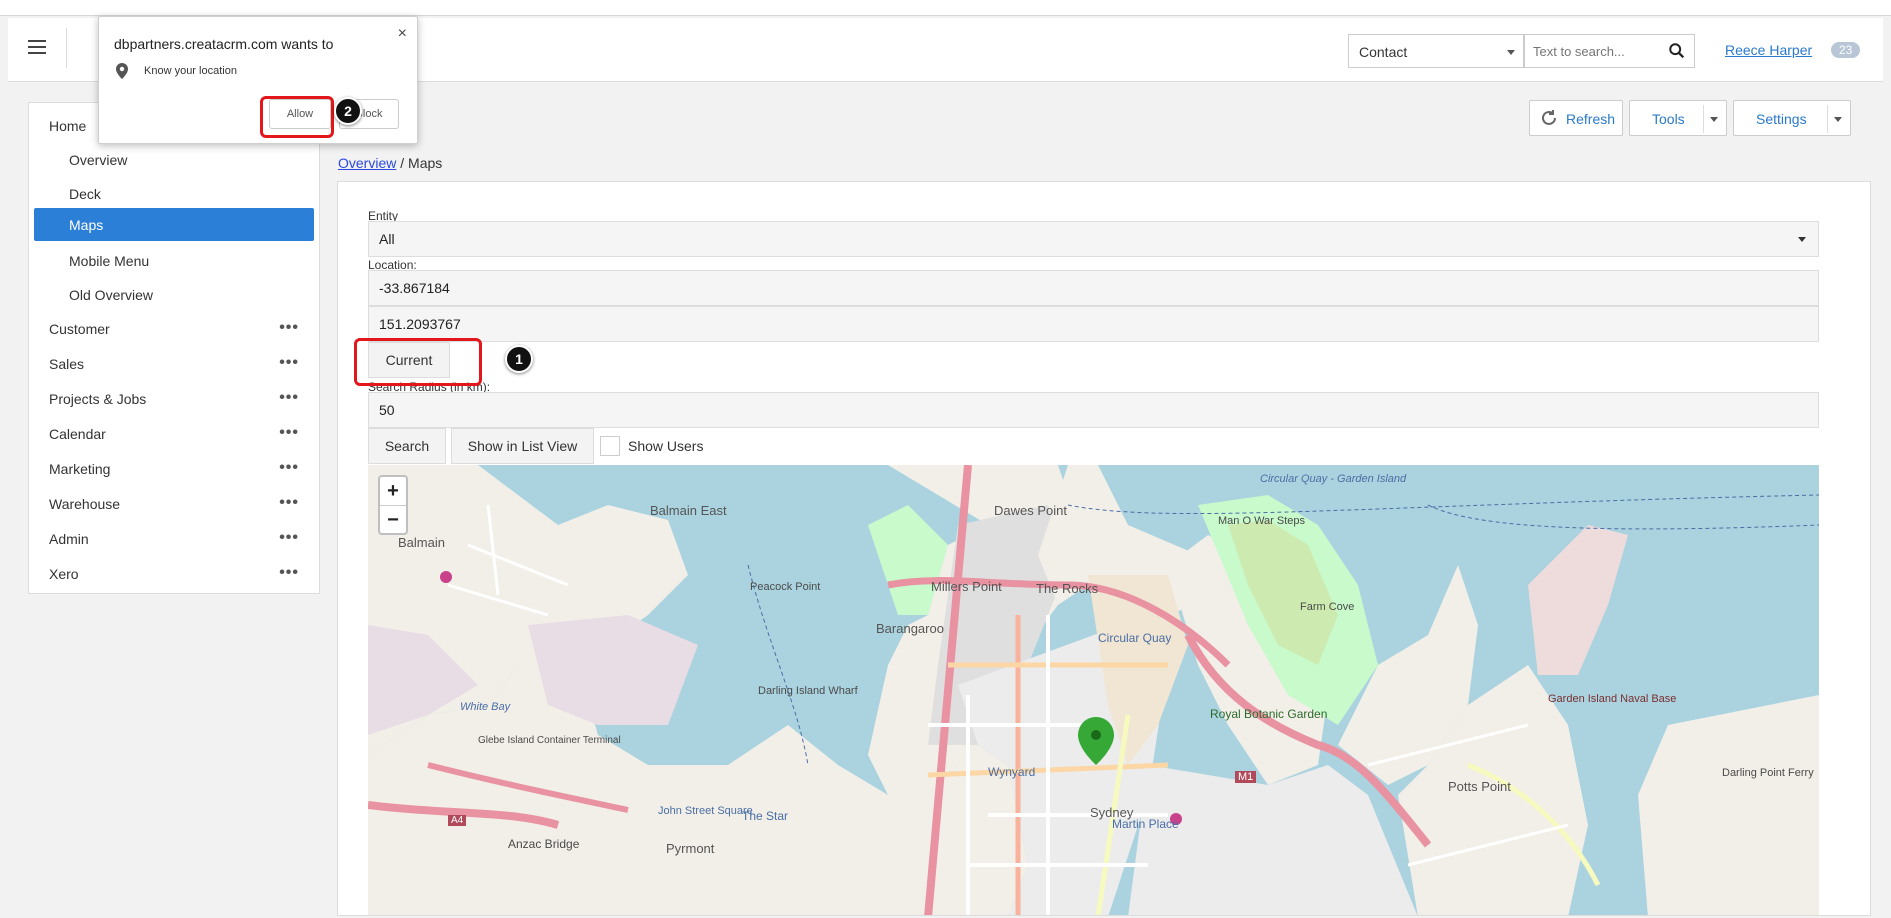  Describe the element at coordinates (67, 364) in the screenshot. I see `sidebar-item-label: Sales` at that location.